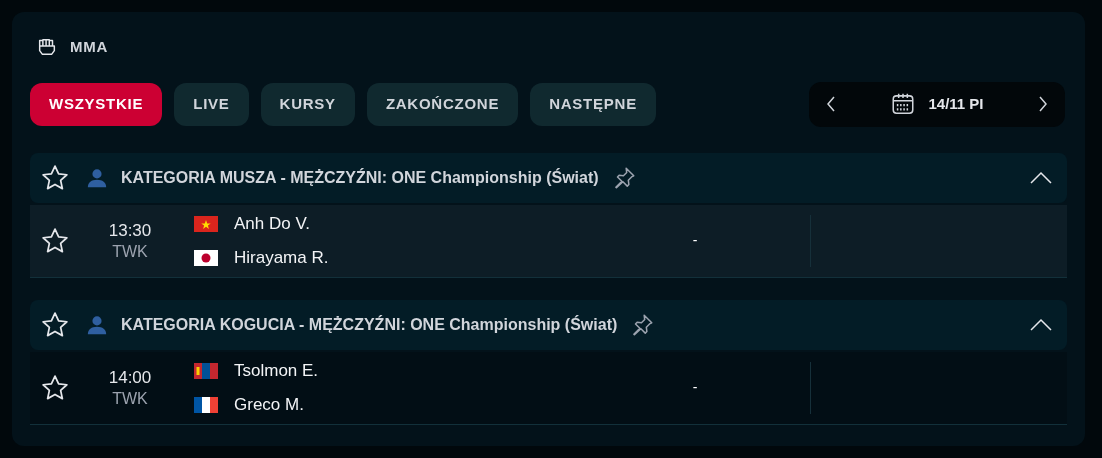  Describe the element at coordinates (89, 47) in the screenshot. I see `sport-title: MMA` at that location.